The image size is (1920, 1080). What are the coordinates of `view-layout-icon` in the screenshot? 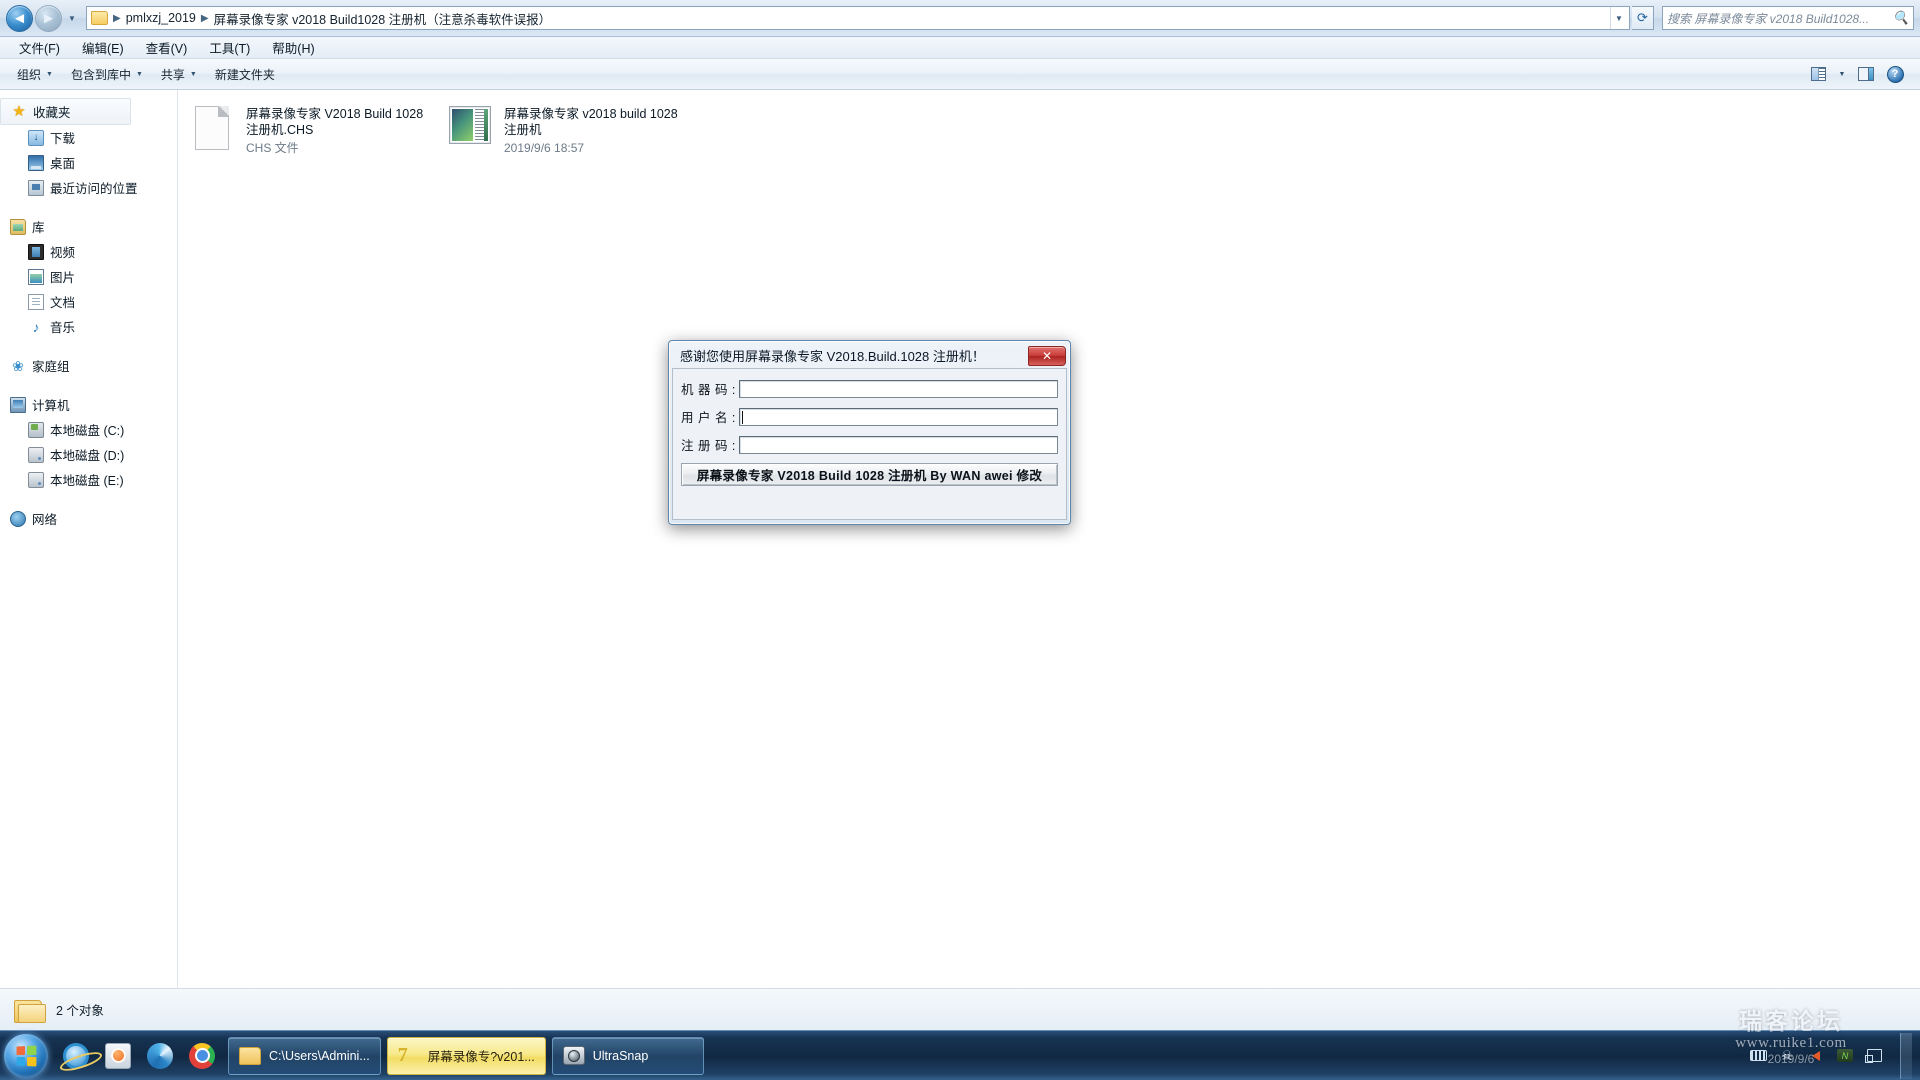 It's located at (1818, 74).